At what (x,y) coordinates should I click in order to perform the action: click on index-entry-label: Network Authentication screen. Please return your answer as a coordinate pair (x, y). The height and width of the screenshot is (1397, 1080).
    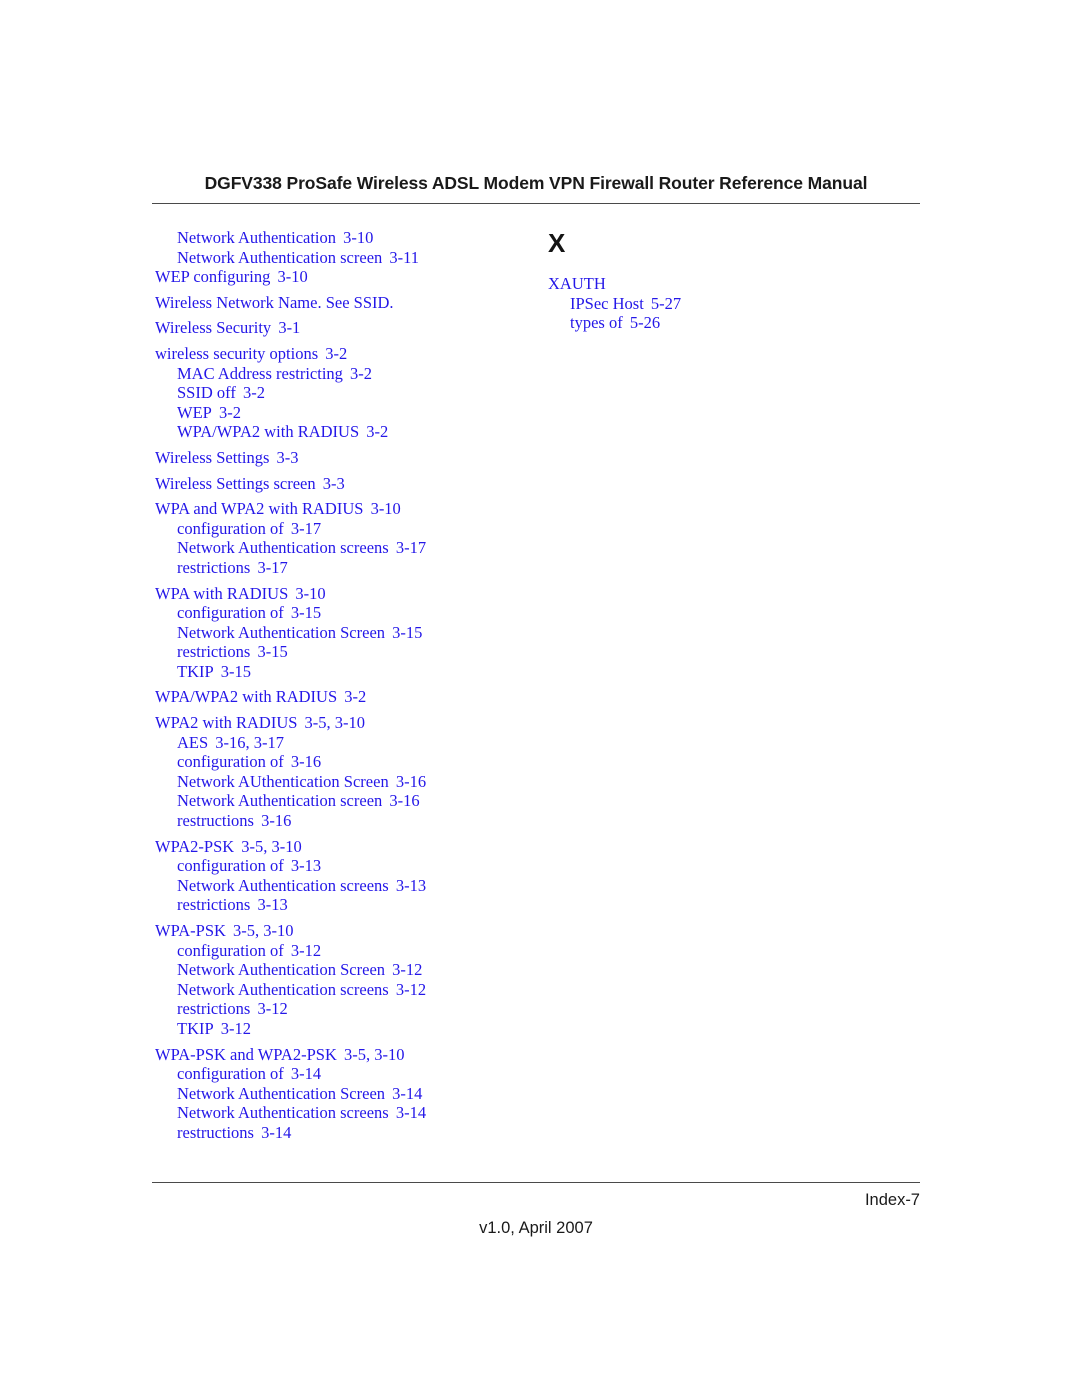
    Looking at the image, I should click on (280, 801).